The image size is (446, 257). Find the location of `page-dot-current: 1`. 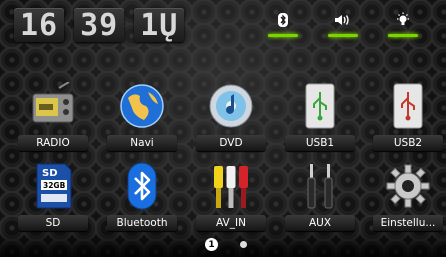

page-dot-current: 1 is located at coordinates (211, 244).